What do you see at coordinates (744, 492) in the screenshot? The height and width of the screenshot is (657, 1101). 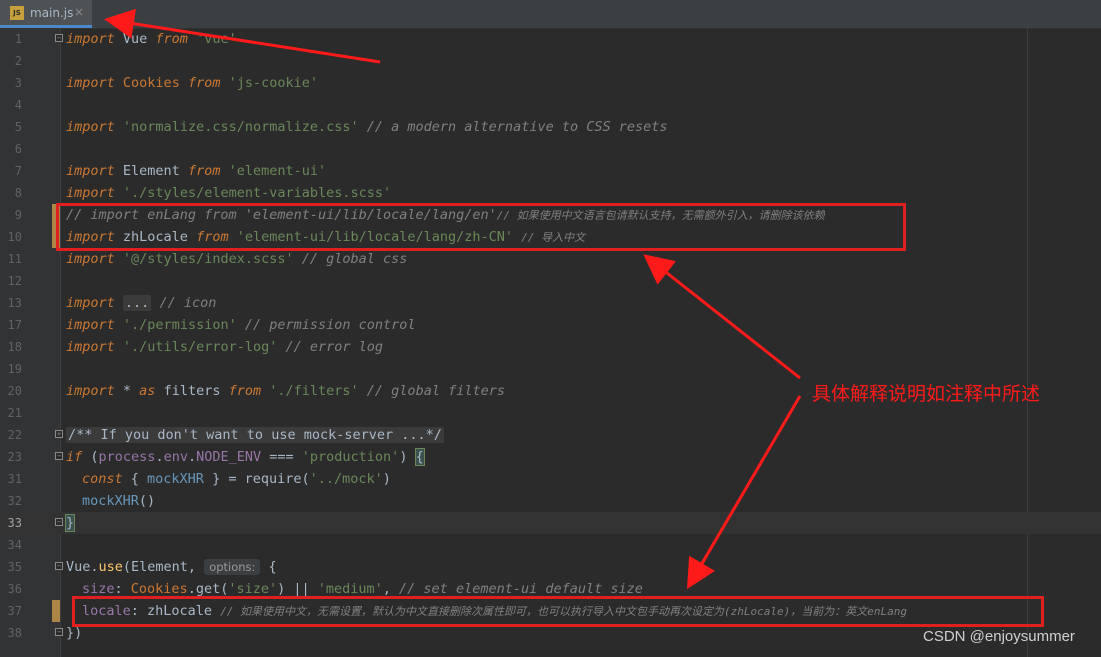 I see `arrow-to-locale-box` at bounding box center [744, 492].